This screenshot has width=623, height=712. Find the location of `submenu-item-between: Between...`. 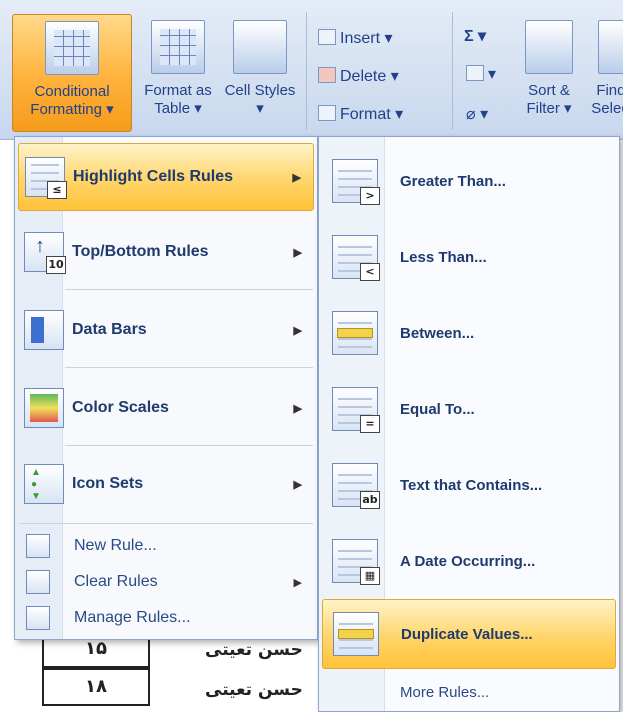

submenu-item-between: Between... is located at coordinates (469, 333).